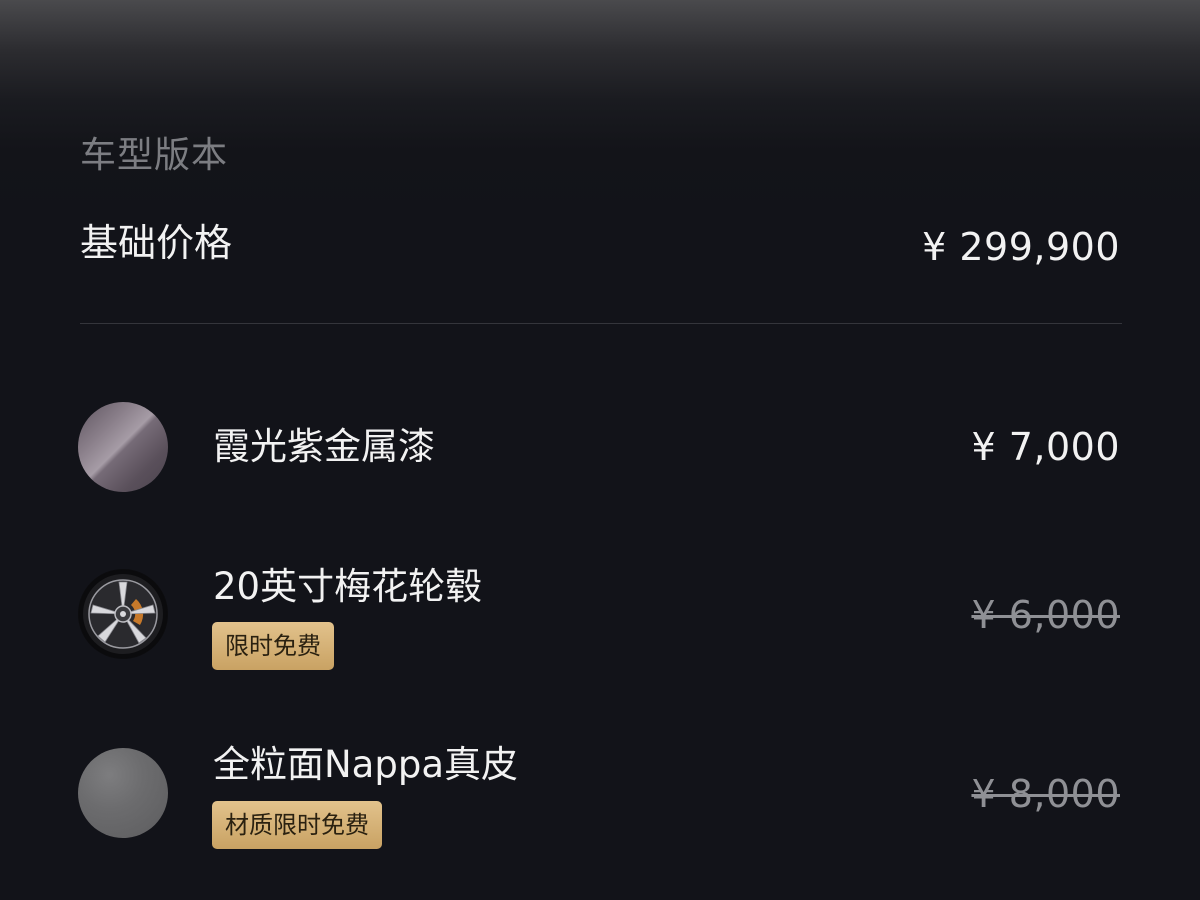 The height and width of the screenshot is (900, 1200). I want to click on option-original-price: ¥ 6,000, so click(1045, 615).